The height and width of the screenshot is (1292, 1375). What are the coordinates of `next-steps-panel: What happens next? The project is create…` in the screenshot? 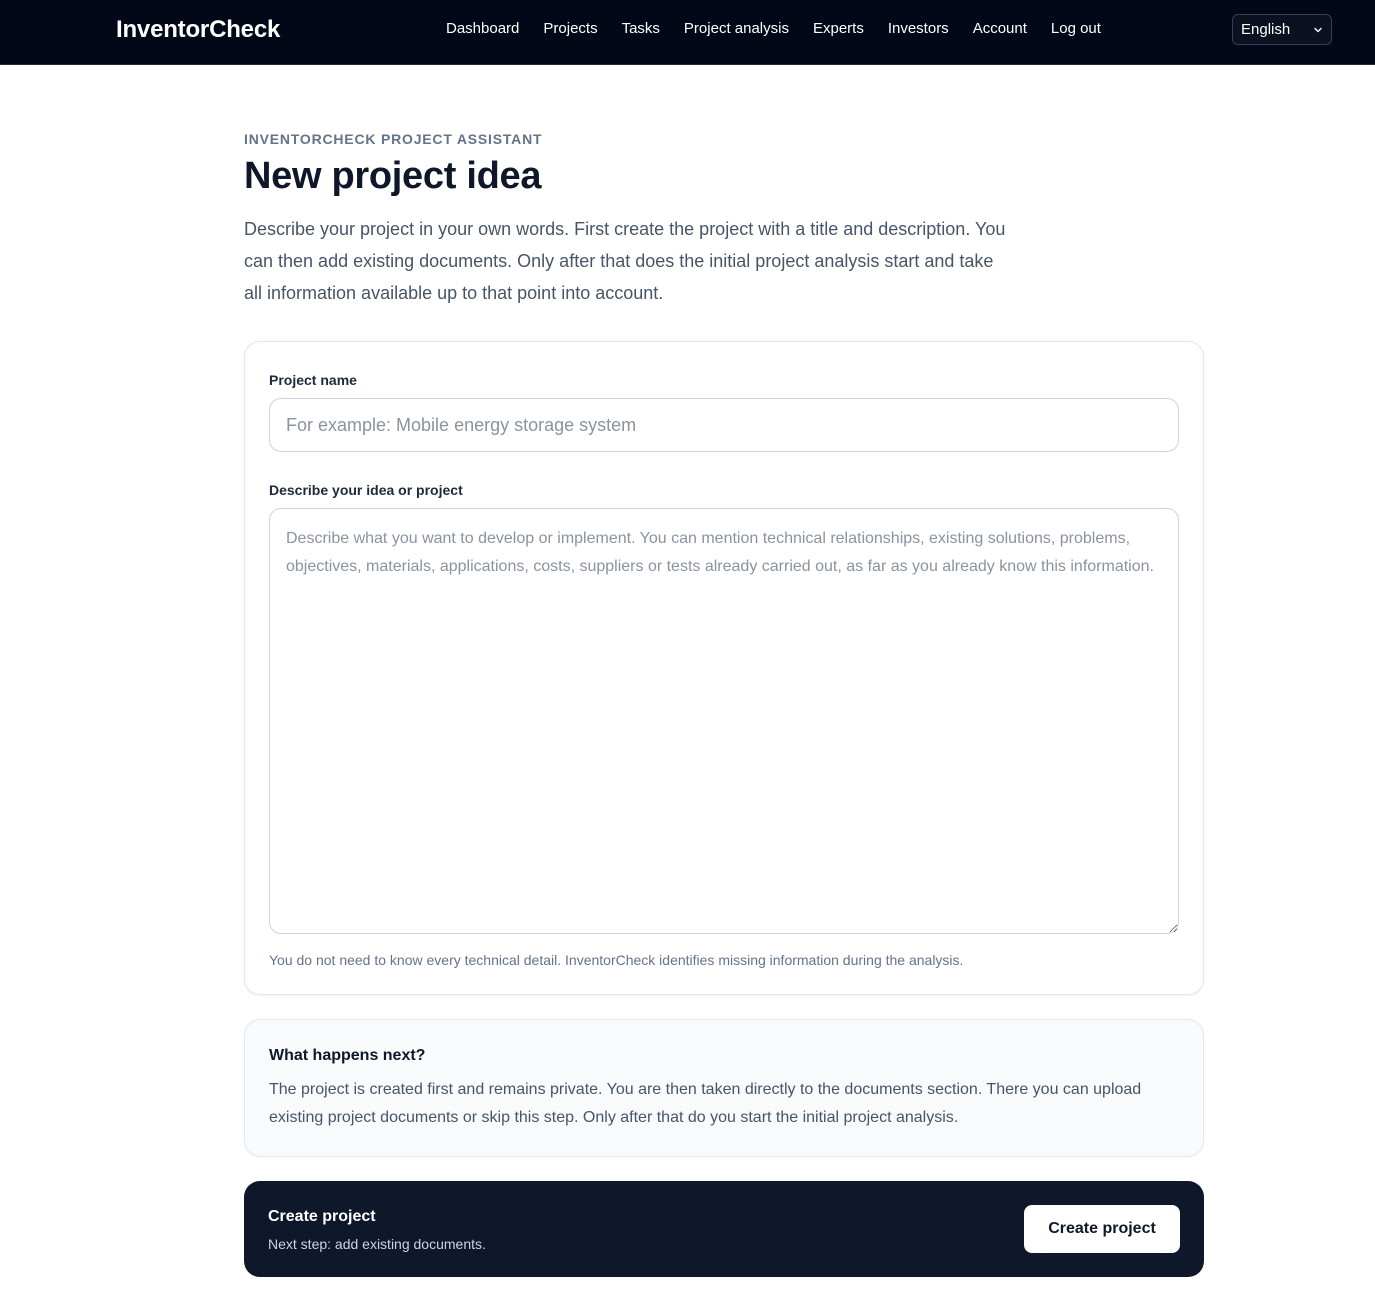 It's located at (724, 1088).